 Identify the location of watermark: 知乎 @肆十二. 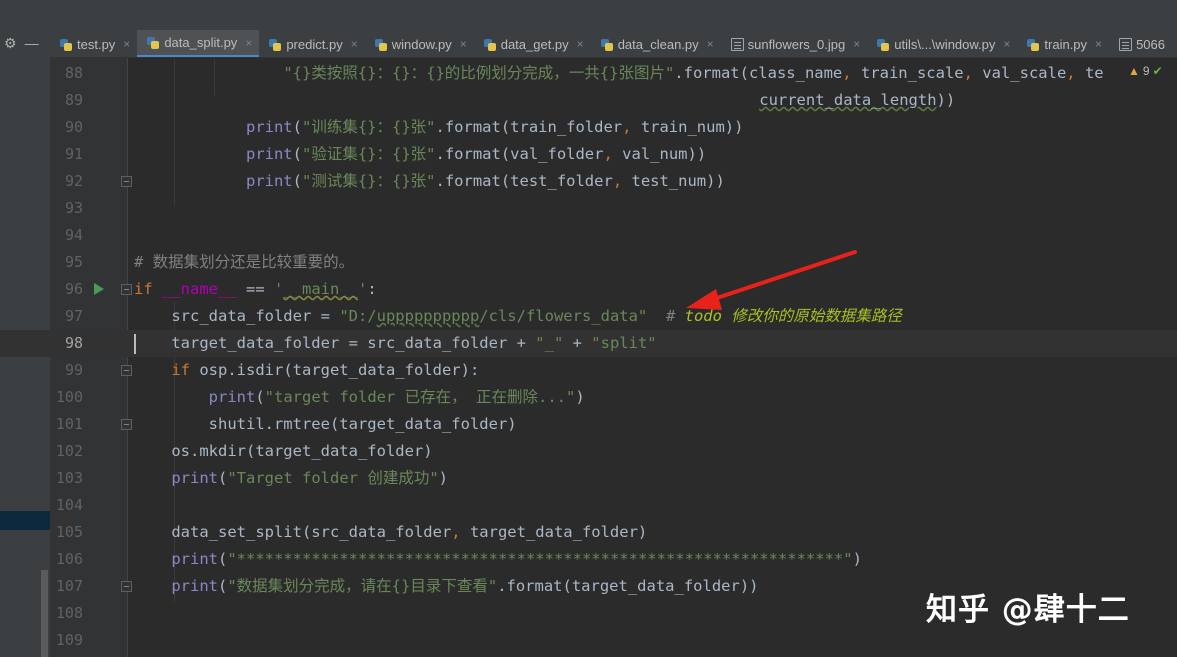
(1028, 610).